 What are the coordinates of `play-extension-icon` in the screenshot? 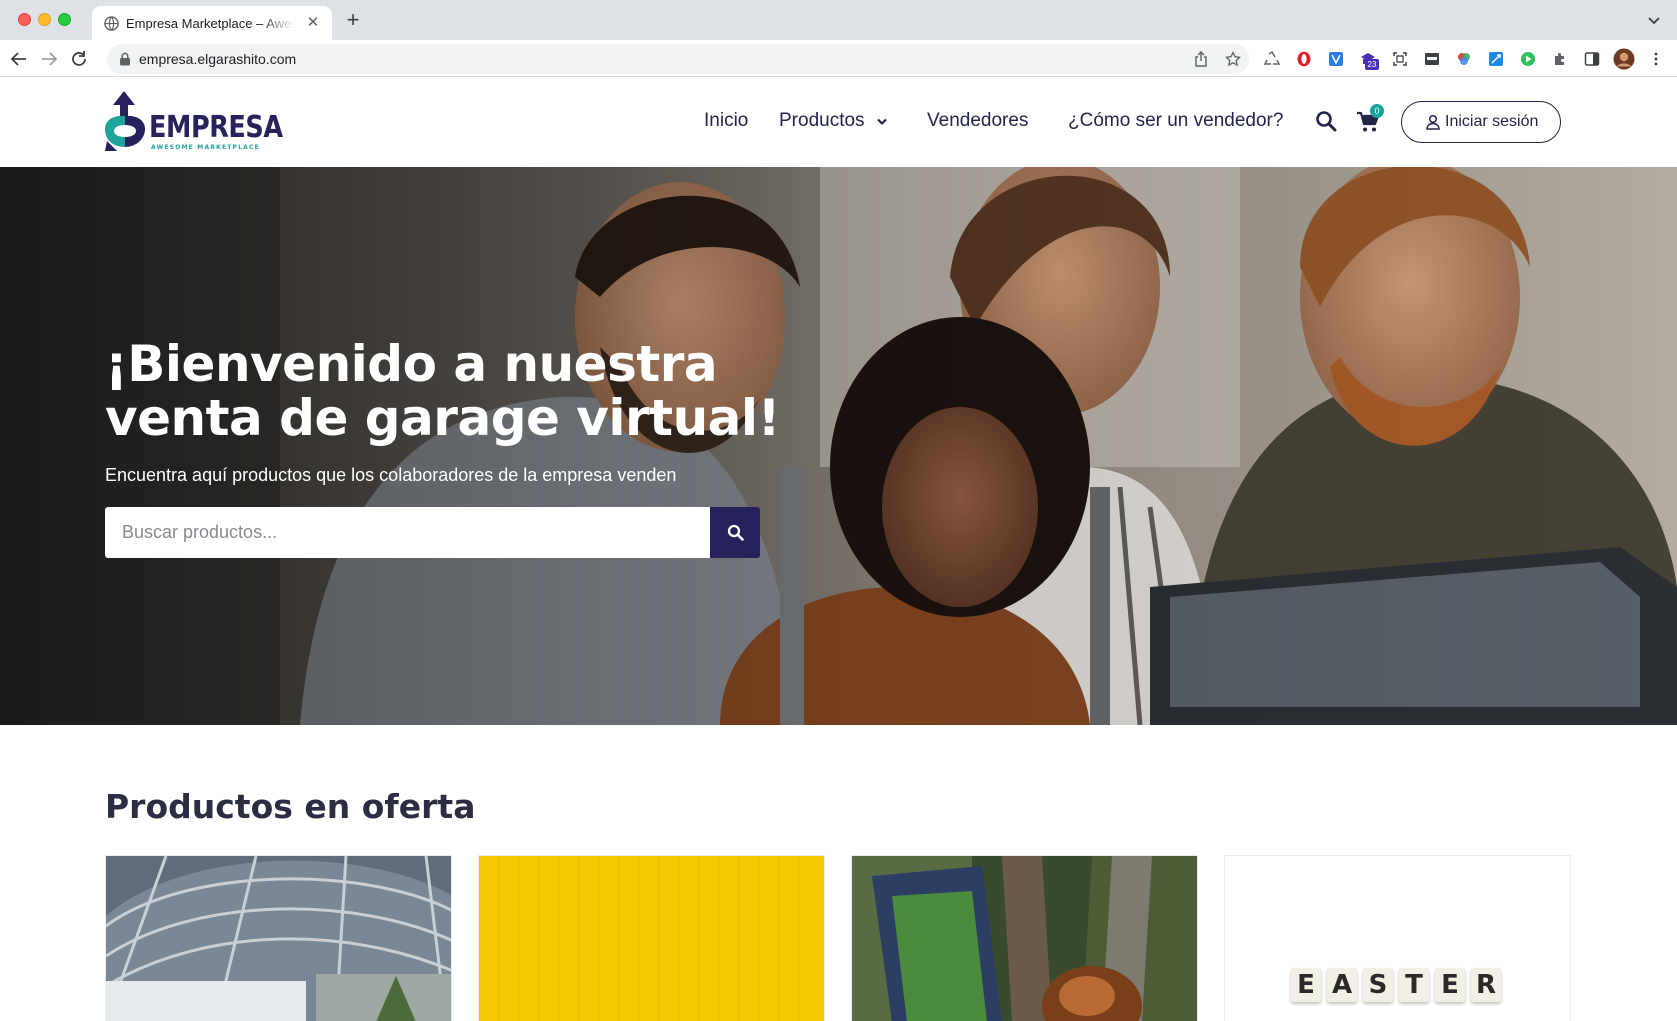 It's located at (1528, 59).